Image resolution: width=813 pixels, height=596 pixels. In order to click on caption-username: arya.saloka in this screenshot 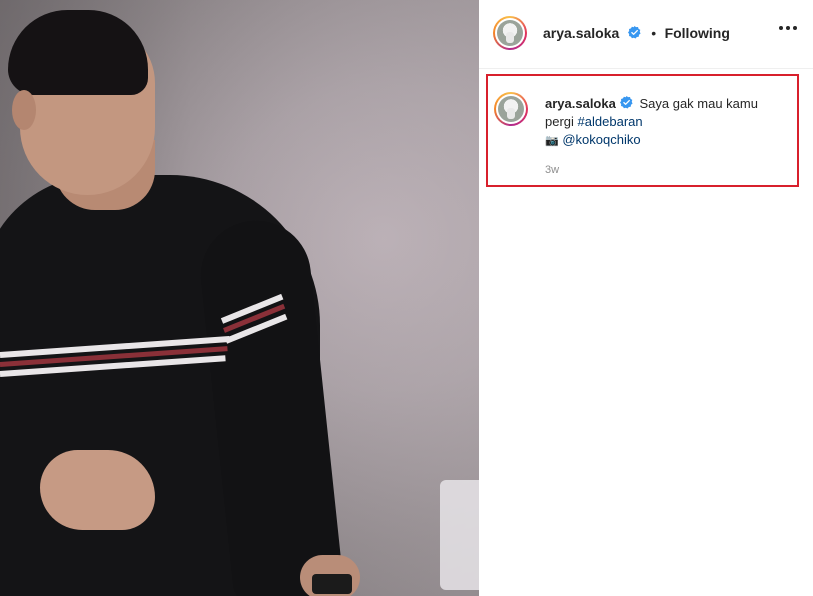, I will do `click(580, 103)`.